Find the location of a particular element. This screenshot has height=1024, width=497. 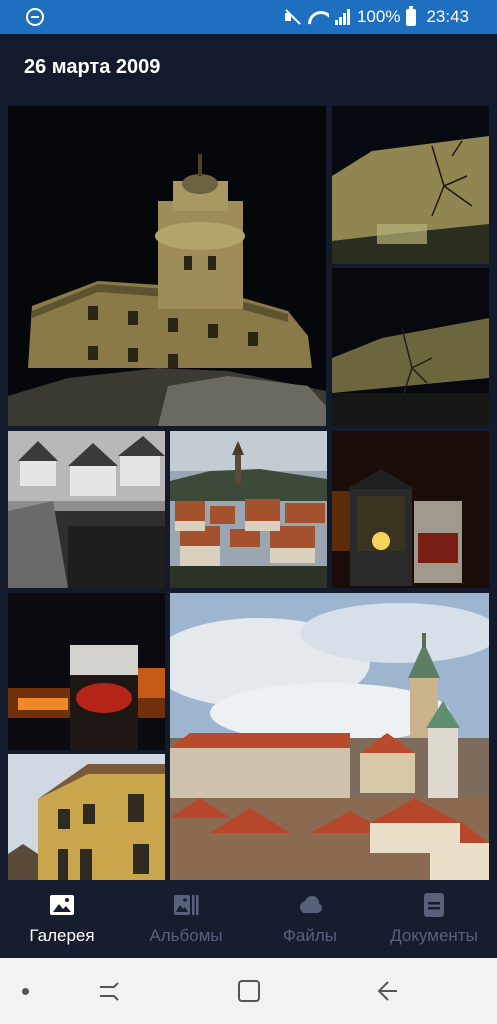

bottom-navigation: Галерея Альбомы Файлы Документы is located at coordinates (248, 919).